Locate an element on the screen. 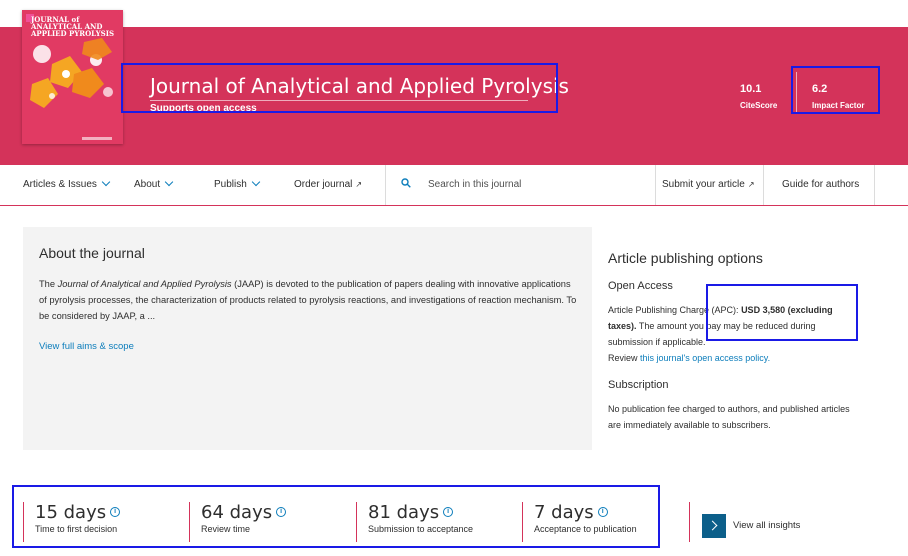  nav-about-label: About is located at coordinates (147, 184).